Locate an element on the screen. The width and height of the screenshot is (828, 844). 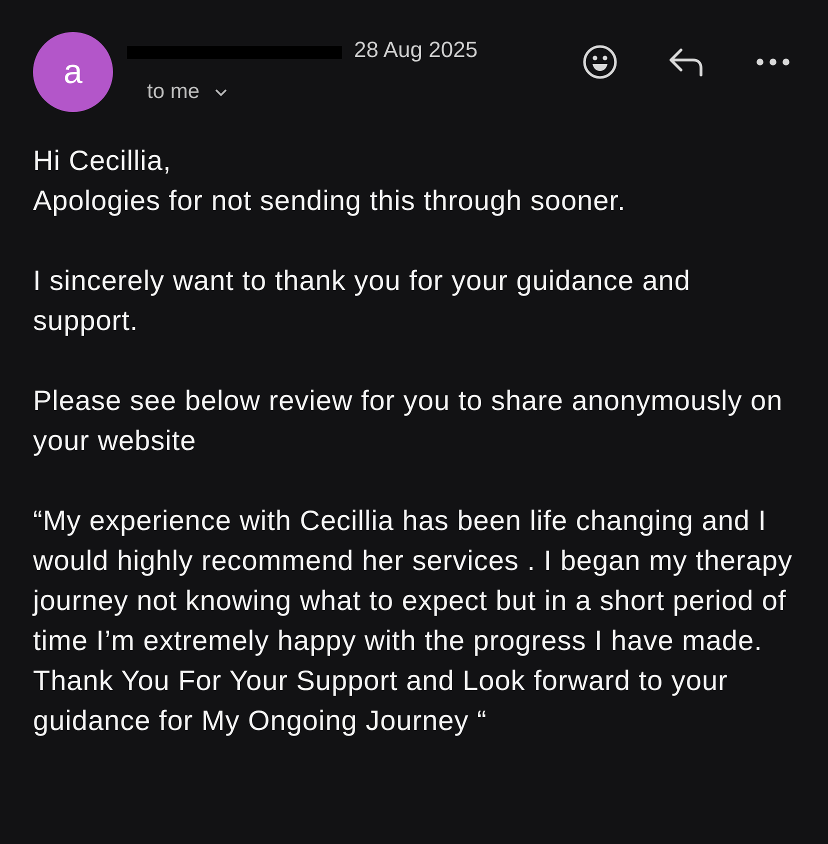
message-paragraph: Apologies for not sending this through sooner. is located at coordinates (330, 201).